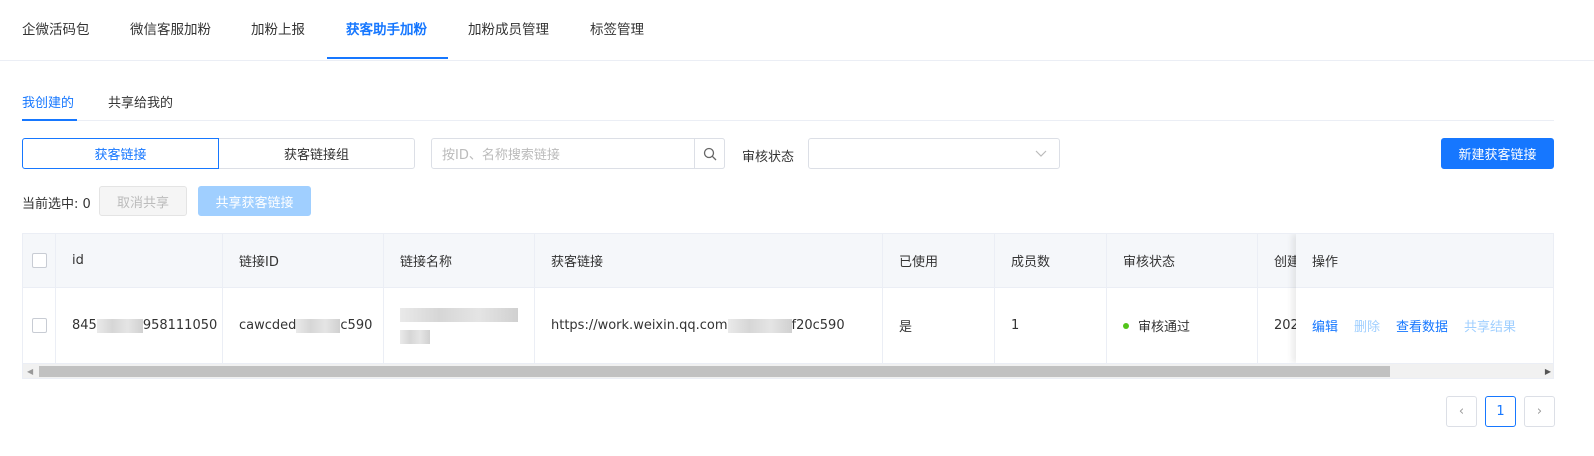  I want to click on row-checkbox-cell, so click(39, 325).